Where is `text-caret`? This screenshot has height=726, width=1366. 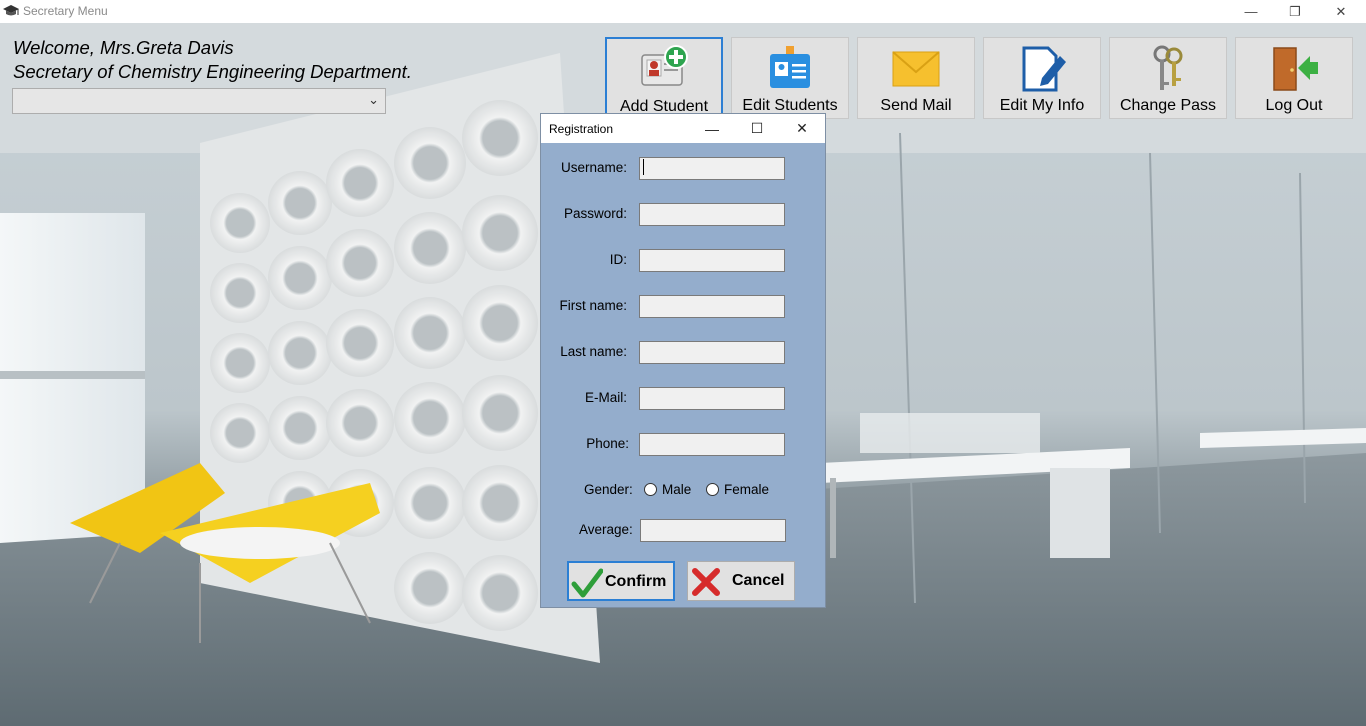
text-caret is located at coordinates (643, 167).